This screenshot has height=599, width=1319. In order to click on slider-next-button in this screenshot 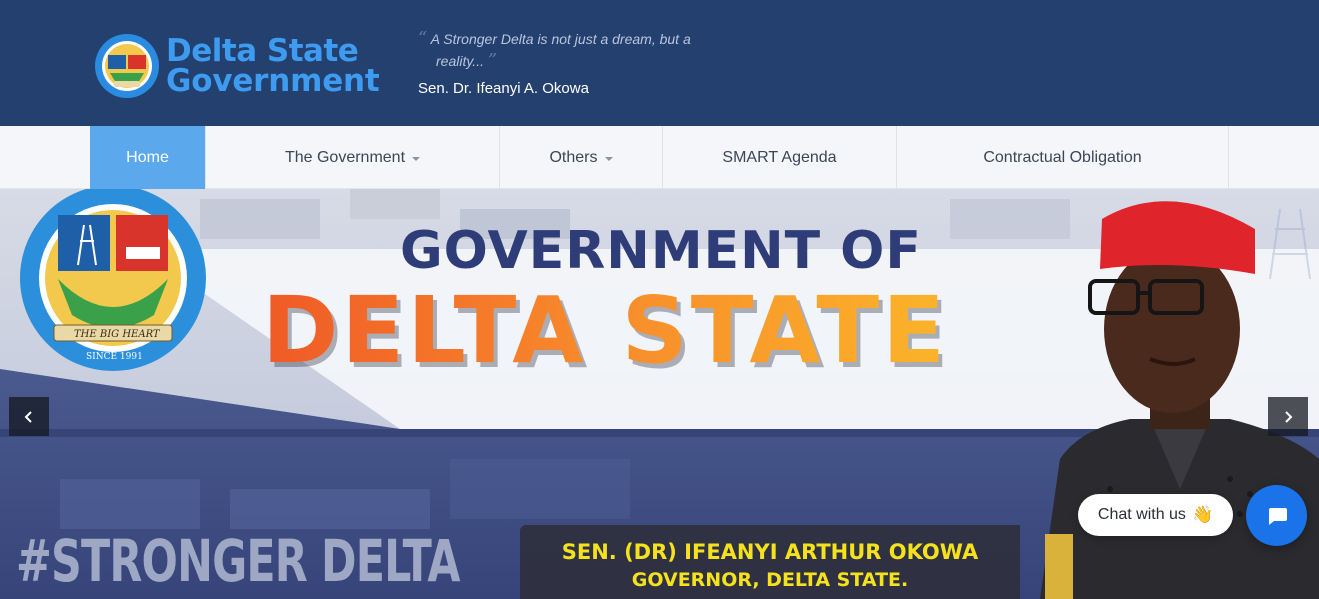, I will do `click(1288, 416)`.